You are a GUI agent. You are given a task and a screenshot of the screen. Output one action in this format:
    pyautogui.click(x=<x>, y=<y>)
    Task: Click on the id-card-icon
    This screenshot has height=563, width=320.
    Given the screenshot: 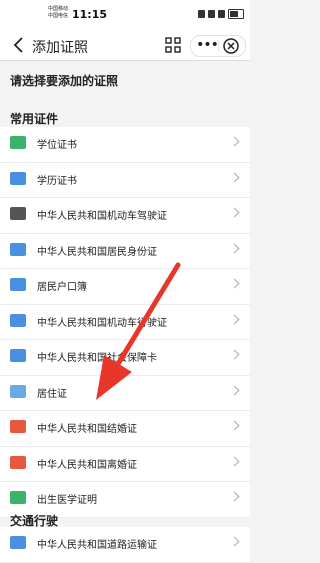 What is the action you would take?
    pyautogui.click(x=18, y=249)
    